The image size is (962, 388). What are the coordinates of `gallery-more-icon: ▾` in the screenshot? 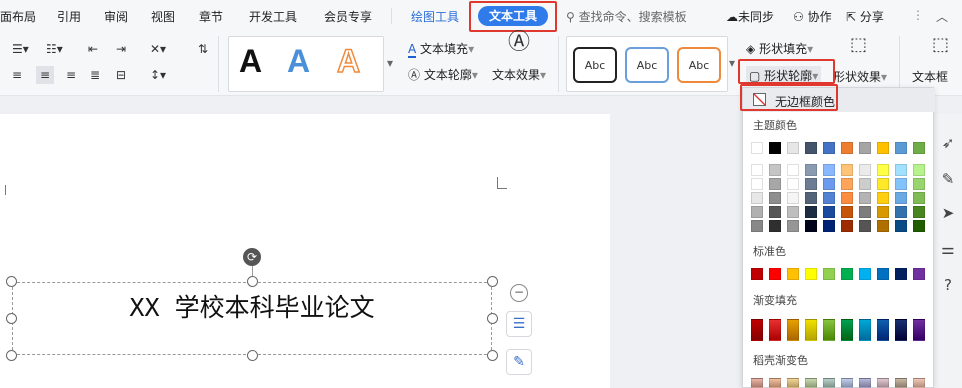 It's located at (390, 63).